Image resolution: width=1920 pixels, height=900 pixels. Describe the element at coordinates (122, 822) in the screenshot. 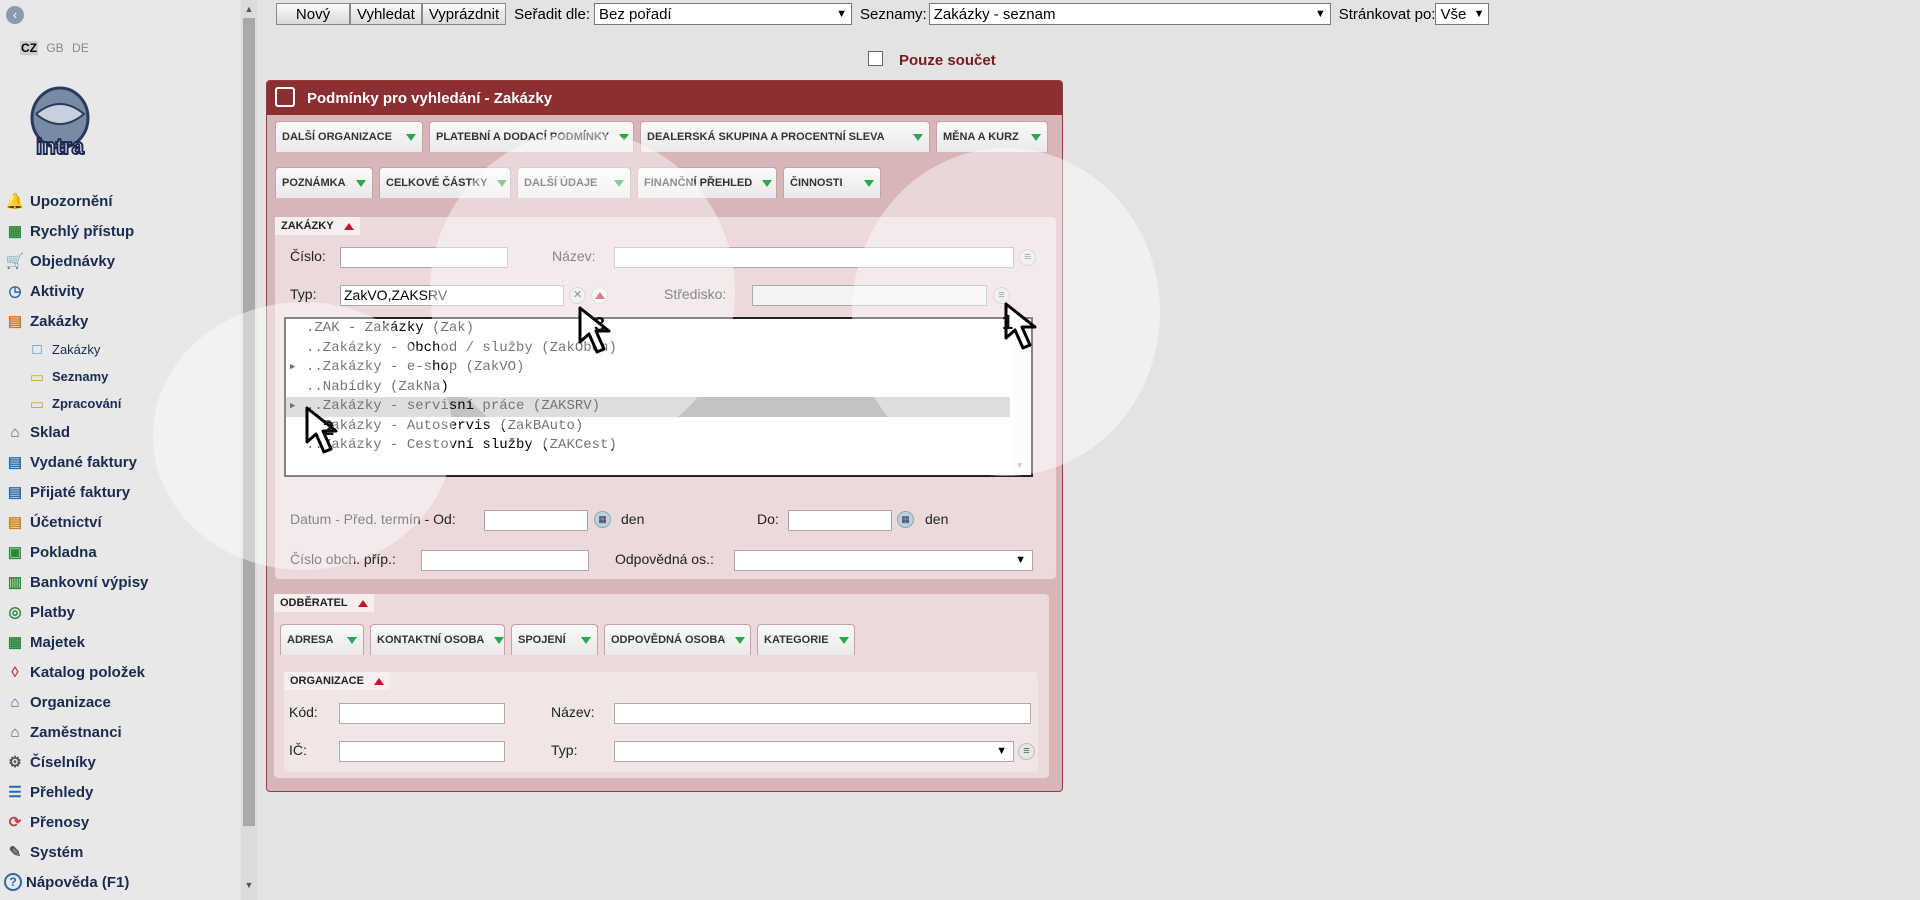

I see `sidebar-item-21: ⟳ Přenosy` at that location.